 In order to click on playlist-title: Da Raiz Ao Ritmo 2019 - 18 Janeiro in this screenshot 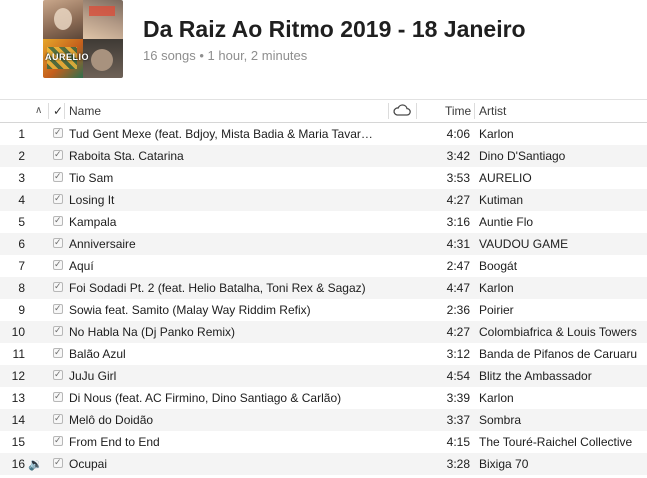, I will do `click(334, 29)`.